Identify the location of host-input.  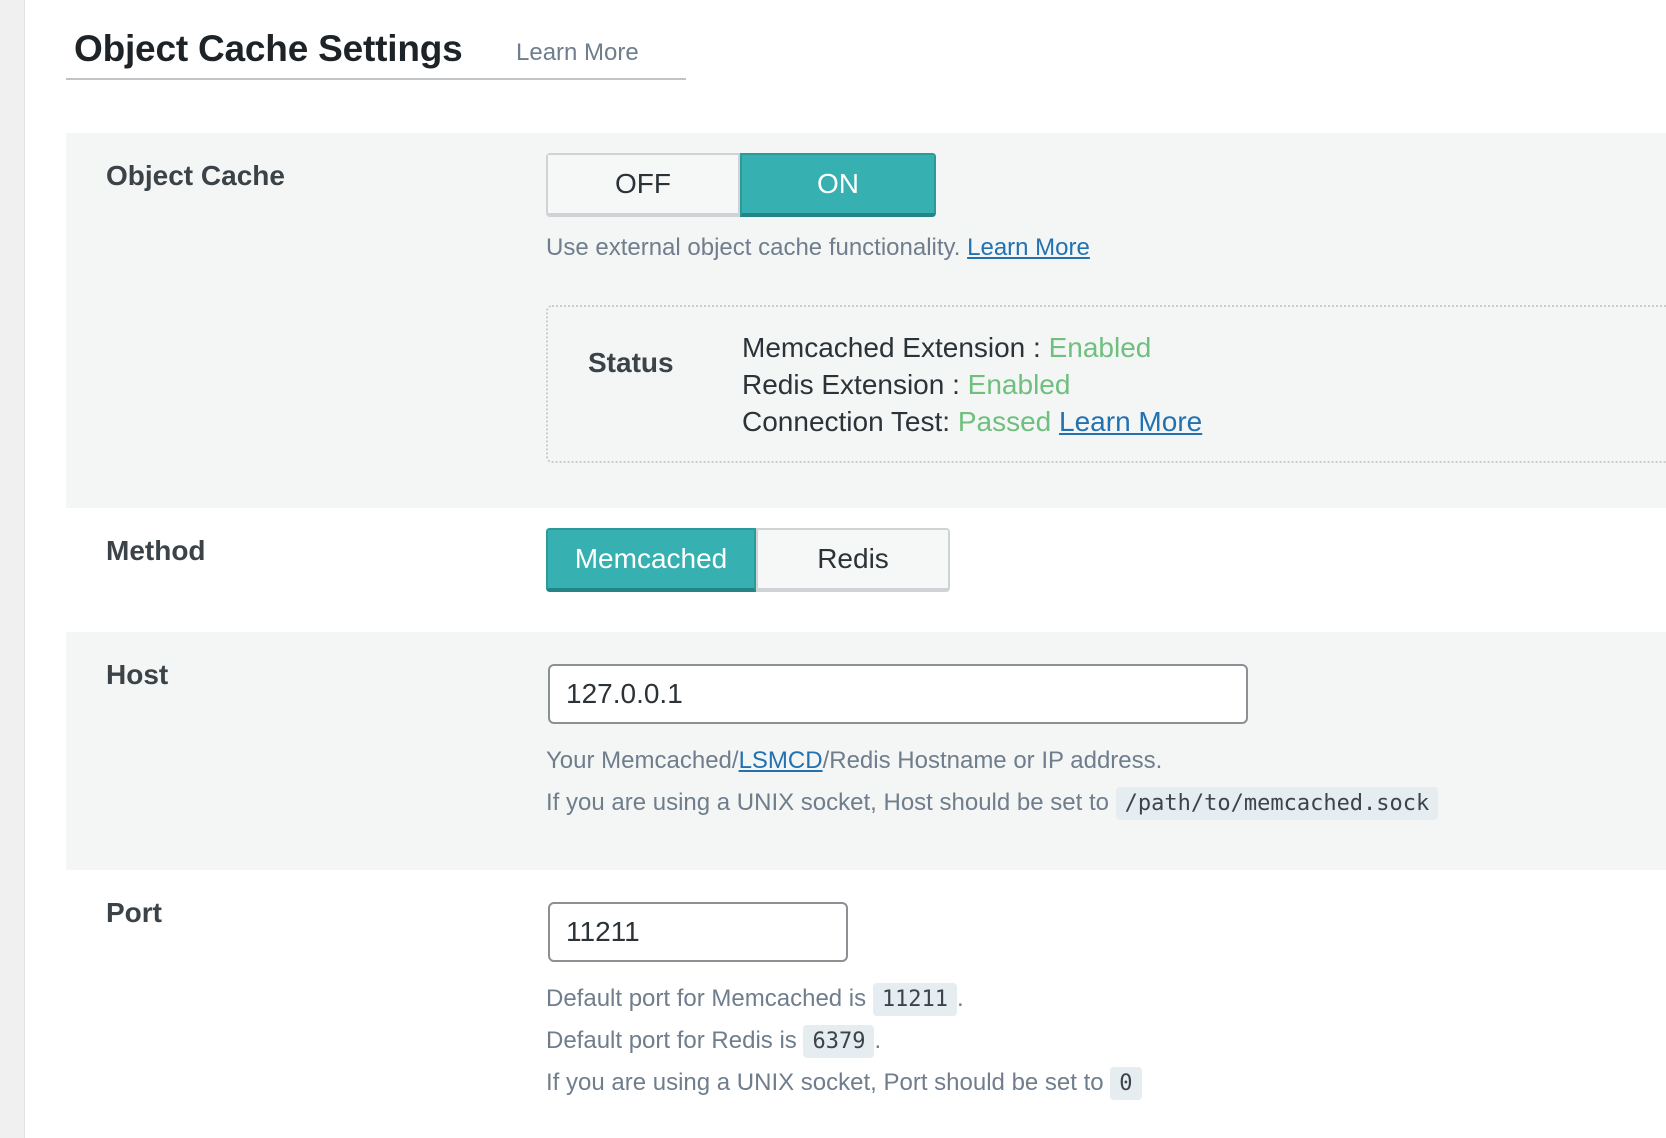
(898, 694).